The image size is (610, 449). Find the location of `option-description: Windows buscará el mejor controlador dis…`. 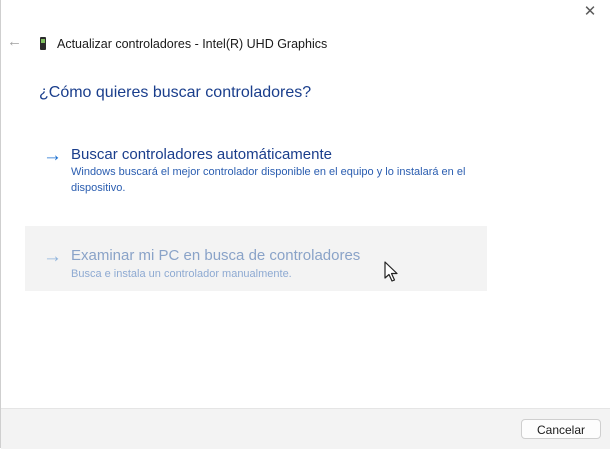

option-description: Windows buscará el mejor controlador dis… is located at coordinates (268, 180).